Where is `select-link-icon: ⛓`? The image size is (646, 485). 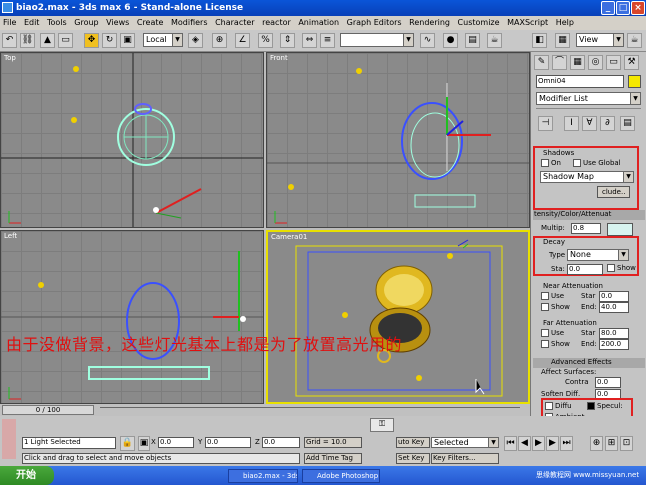 select-link-icon: ⛓ is located at coordinates (27, 40).